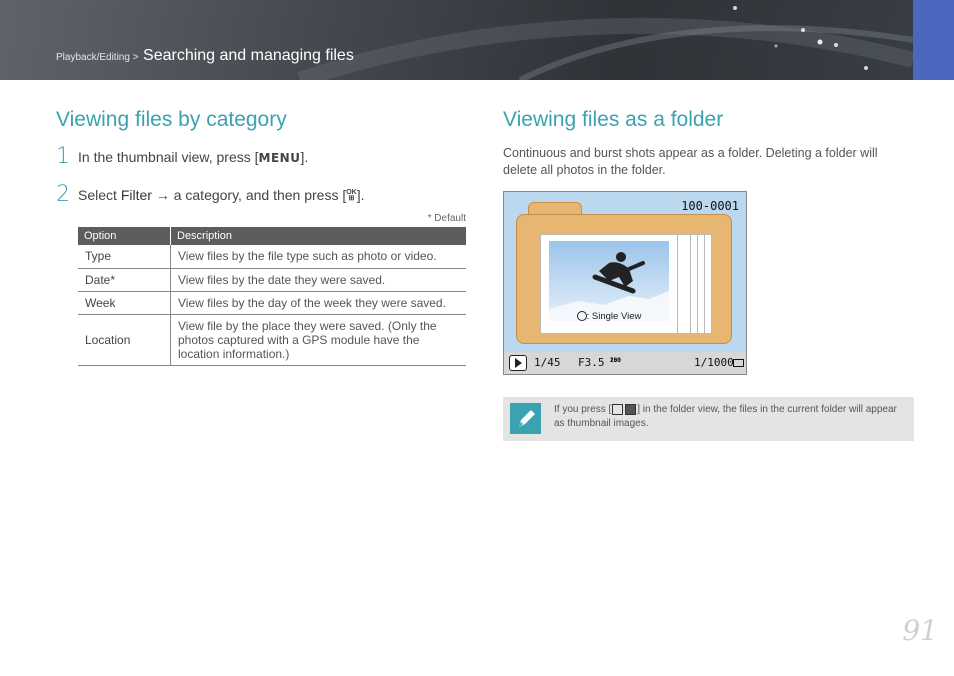 Image resolution: width=954 pixels, height=676 pixels. I want to click on table-header-row: Option Description, so click(272, 236).